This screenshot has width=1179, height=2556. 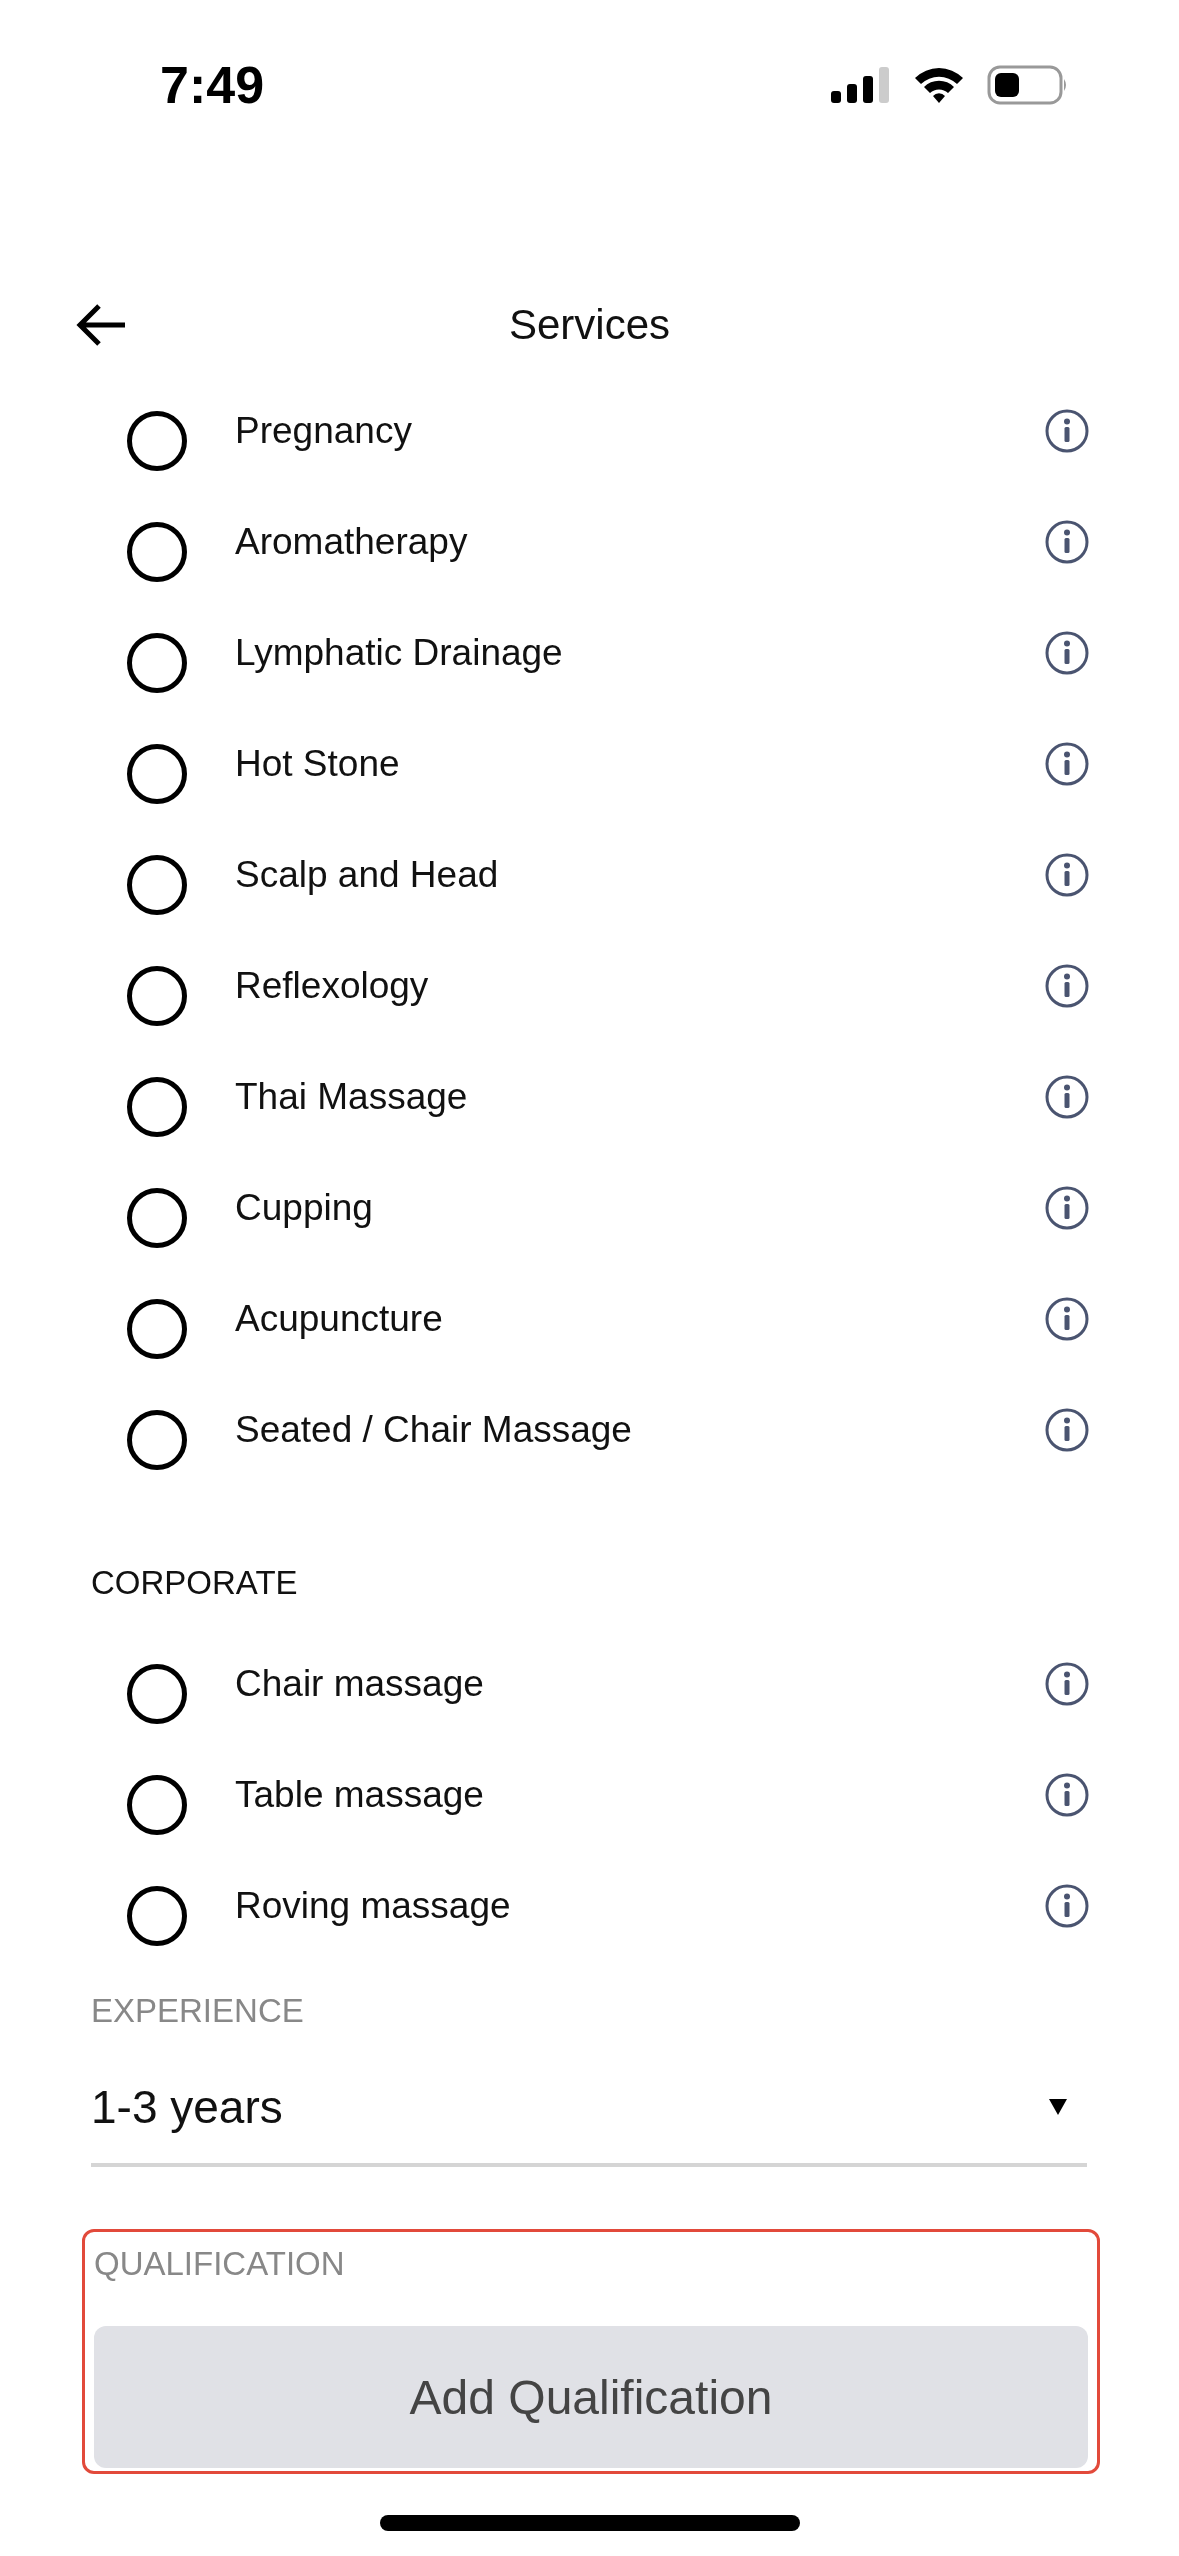 I want to click on service-label: Thai Massage, so click(x=352, y=1096).